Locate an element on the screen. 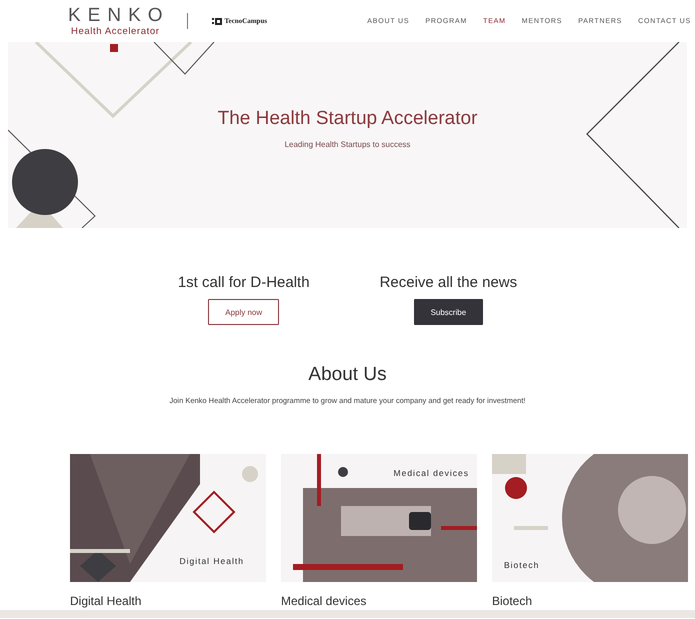 This screenshot has height=619, width=695. logo-title: KENKO is located at coordinates (119, 16).